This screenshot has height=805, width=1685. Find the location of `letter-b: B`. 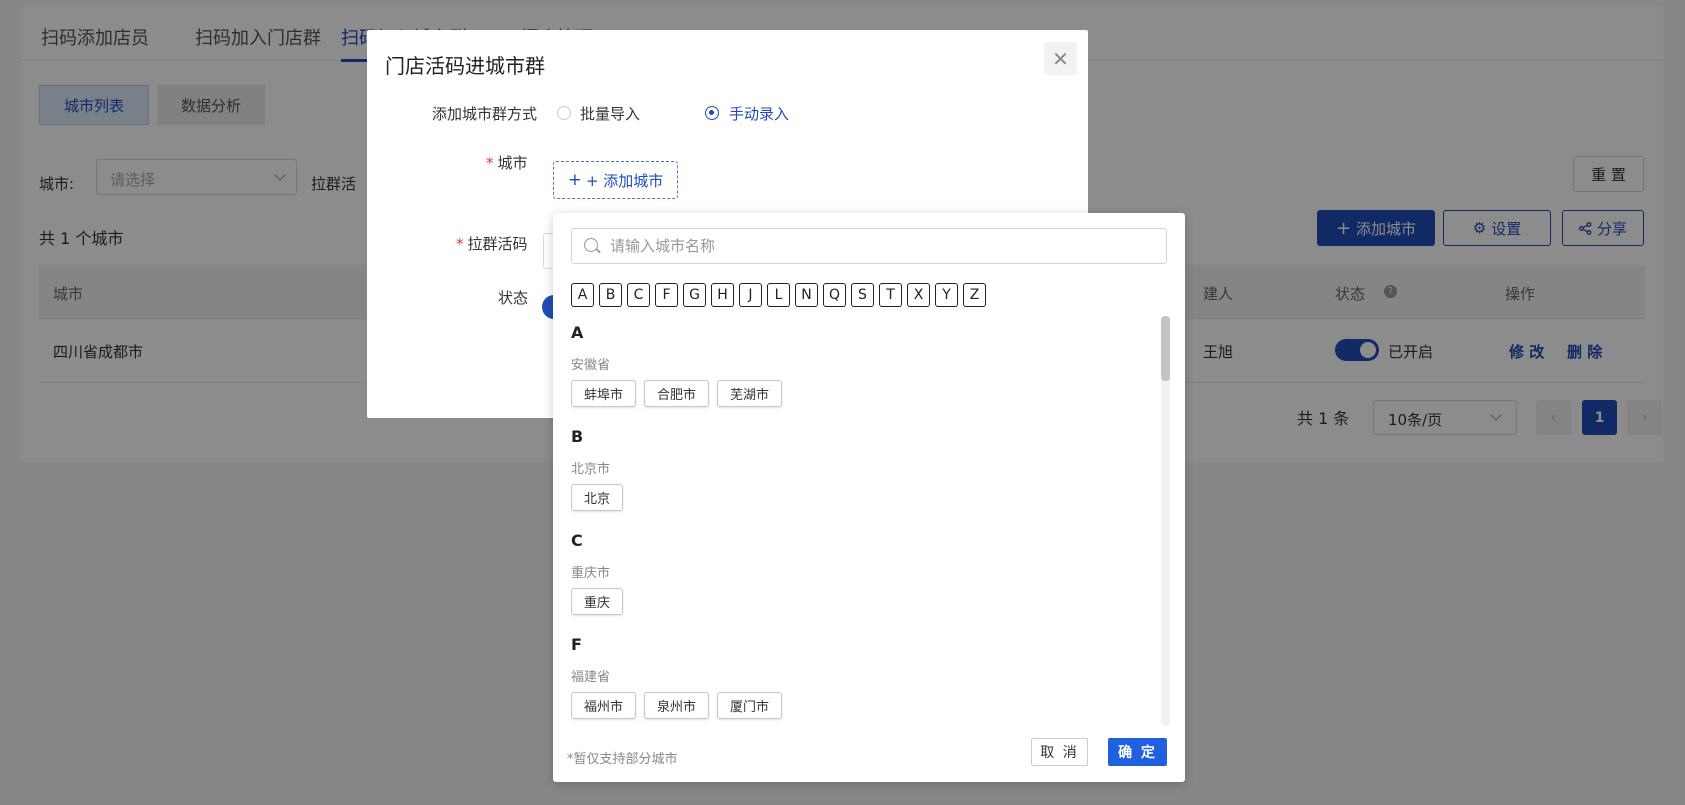

letter-b: B is located at coordinates (610, 295).